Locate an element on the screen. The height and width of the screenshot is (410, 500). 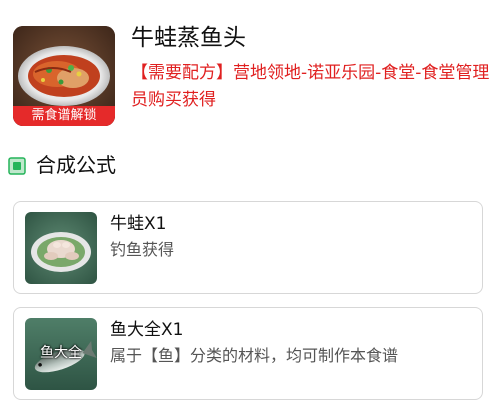
ingredient-description: 钓鱼获得 is located at coordinates (142, 249).